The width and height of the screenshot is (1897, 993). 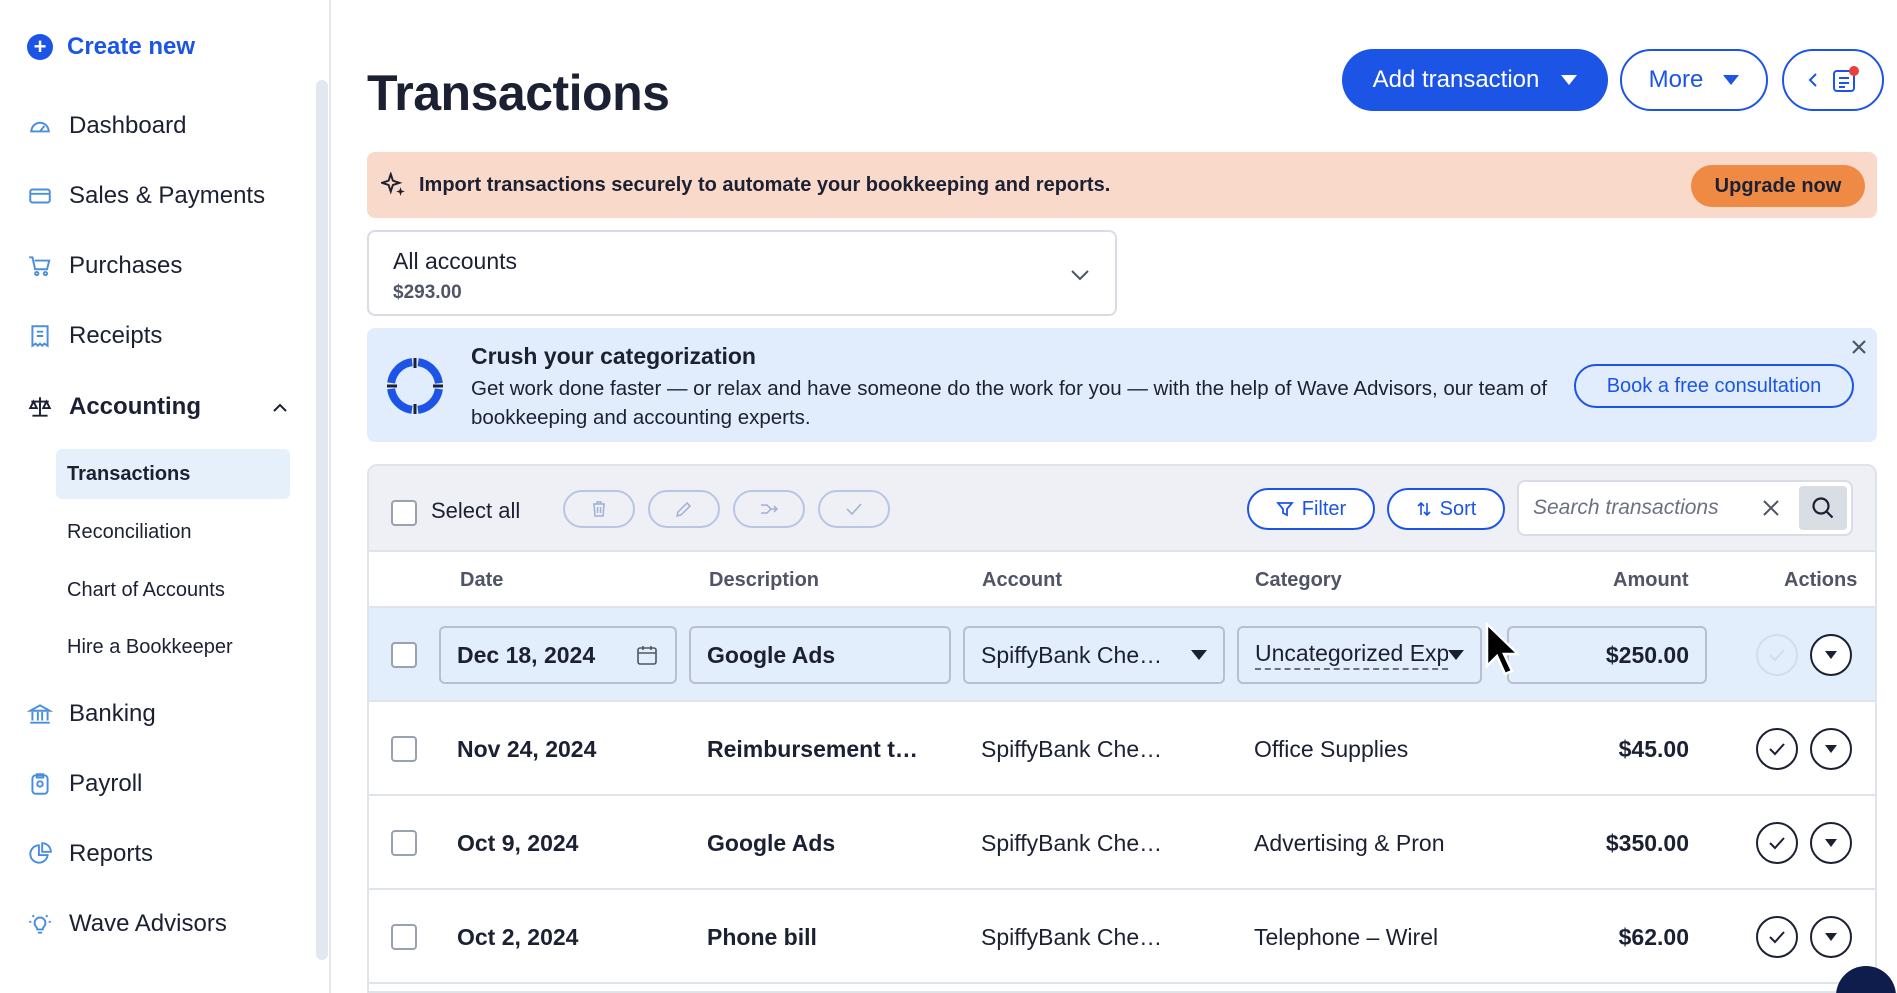 What do you see at coordinates (104, 266) in the screenshot?
I see `sidebar-item-purchases: Purchases` at bounding box center [104, 266].